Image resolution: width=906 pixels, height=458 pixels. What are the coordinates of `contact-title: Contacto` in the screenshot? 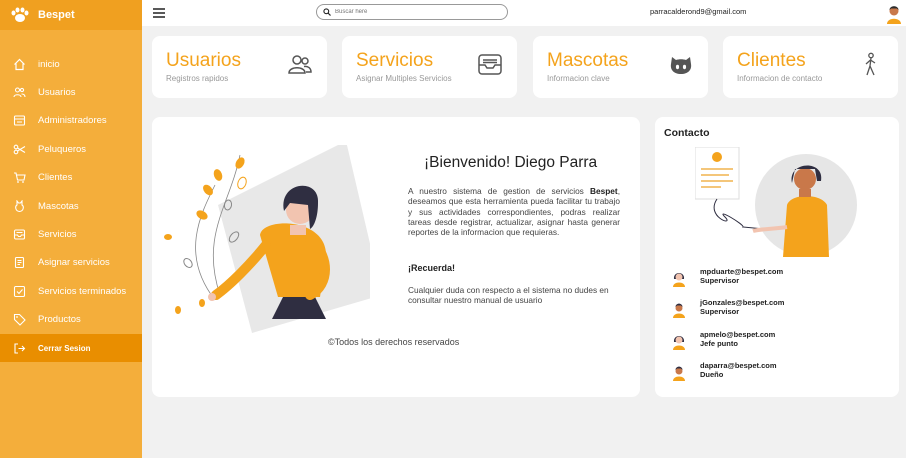 It's located at (687, 133).